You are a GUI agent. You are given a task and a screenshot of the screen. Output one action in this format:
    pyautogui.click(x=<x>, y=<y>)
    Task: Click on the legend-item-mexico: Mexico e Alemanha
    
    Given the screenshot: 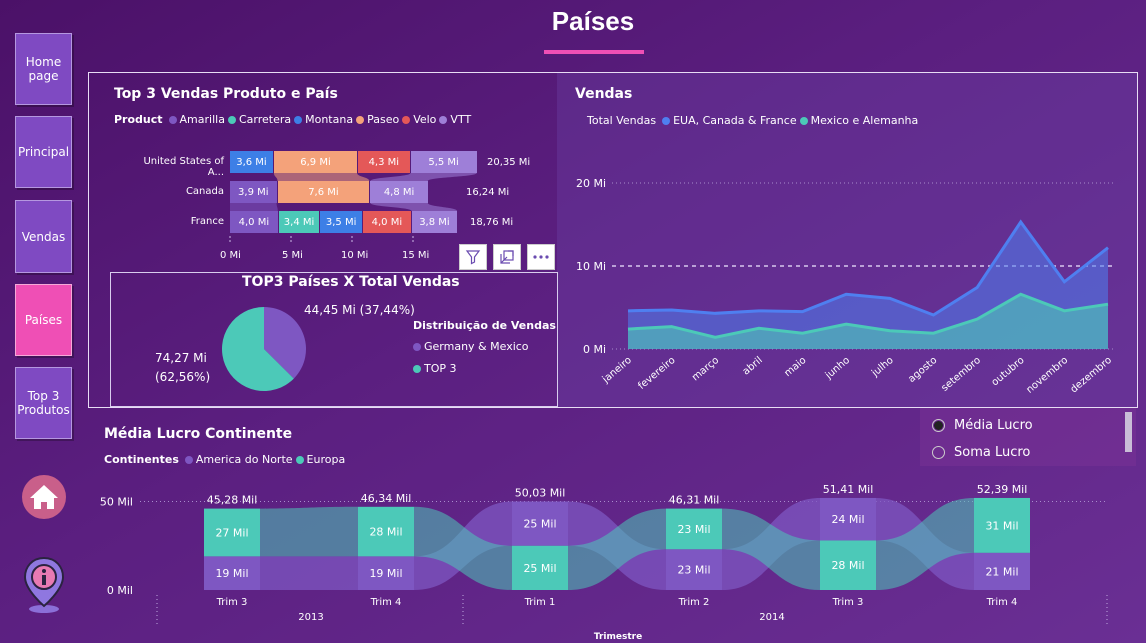 What is the action you would take?
    pyautogui.click(x=859, y=120)
    